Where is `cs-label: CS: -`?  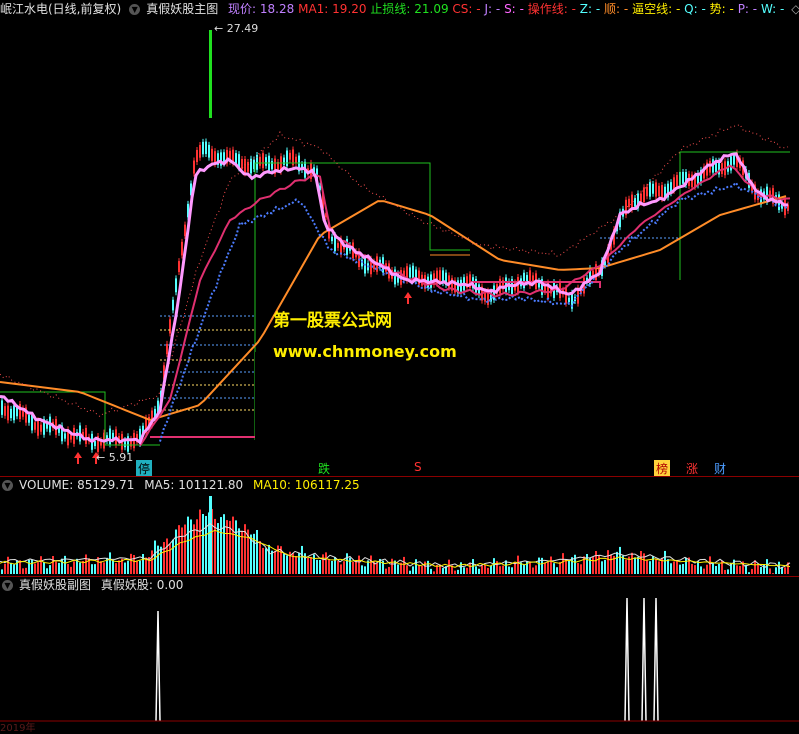 cs-label: CS: - is located at coordinates (466, 9).